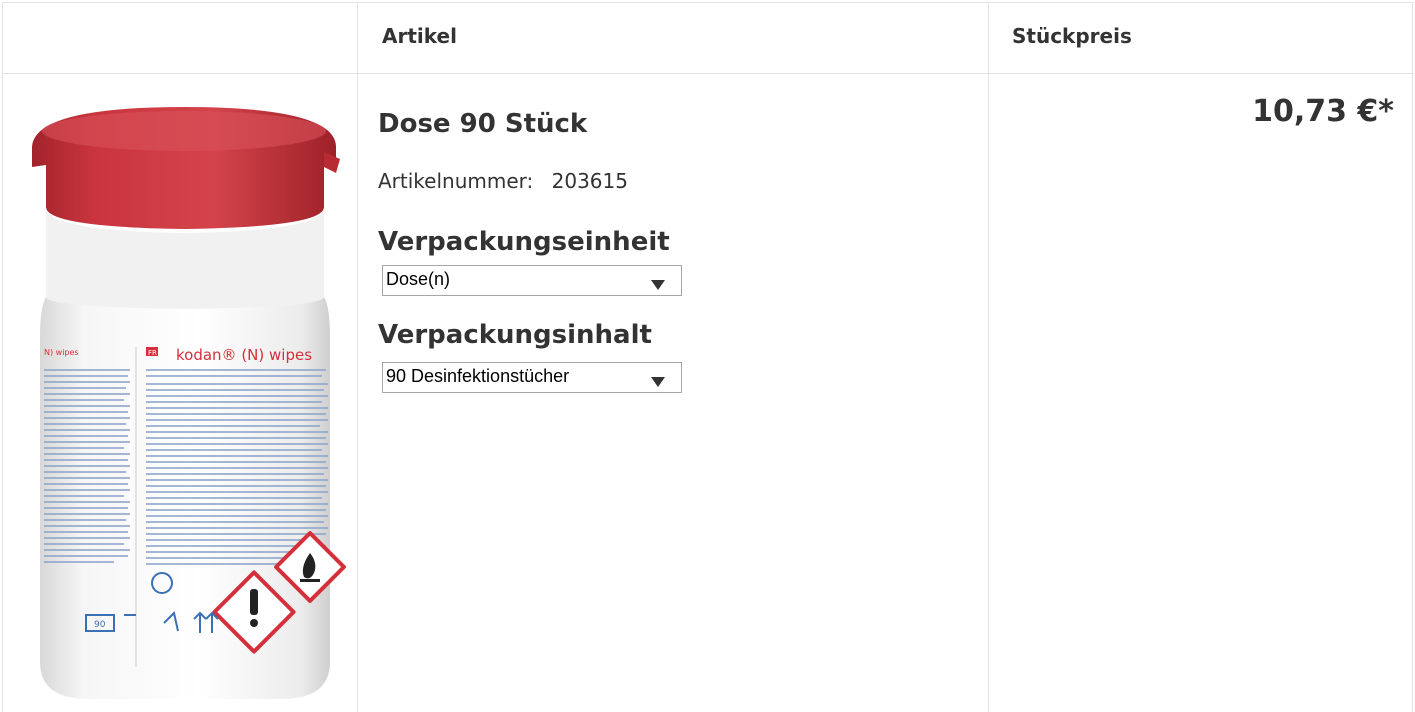 The image size is (1415, 712). I want to click on unit-price: 10,73 €*, so click(1323, 111).